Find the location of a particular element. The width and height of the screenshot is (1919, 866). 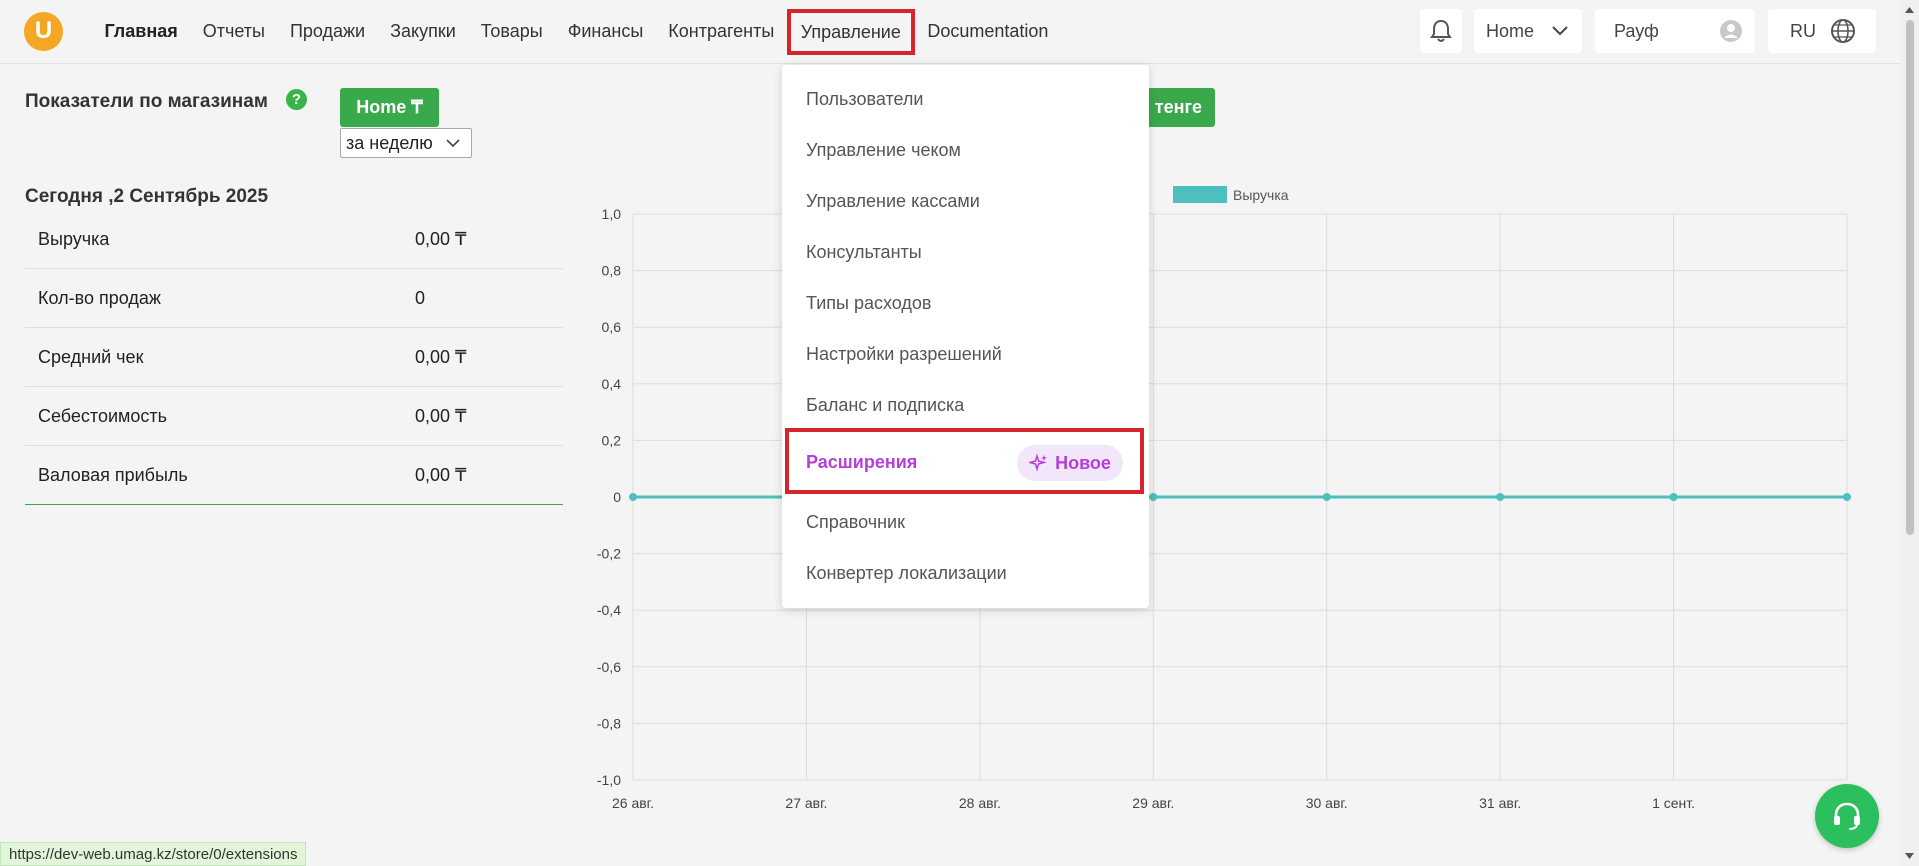

stat-label: Себестоимость is located at coordinates (103, 415).